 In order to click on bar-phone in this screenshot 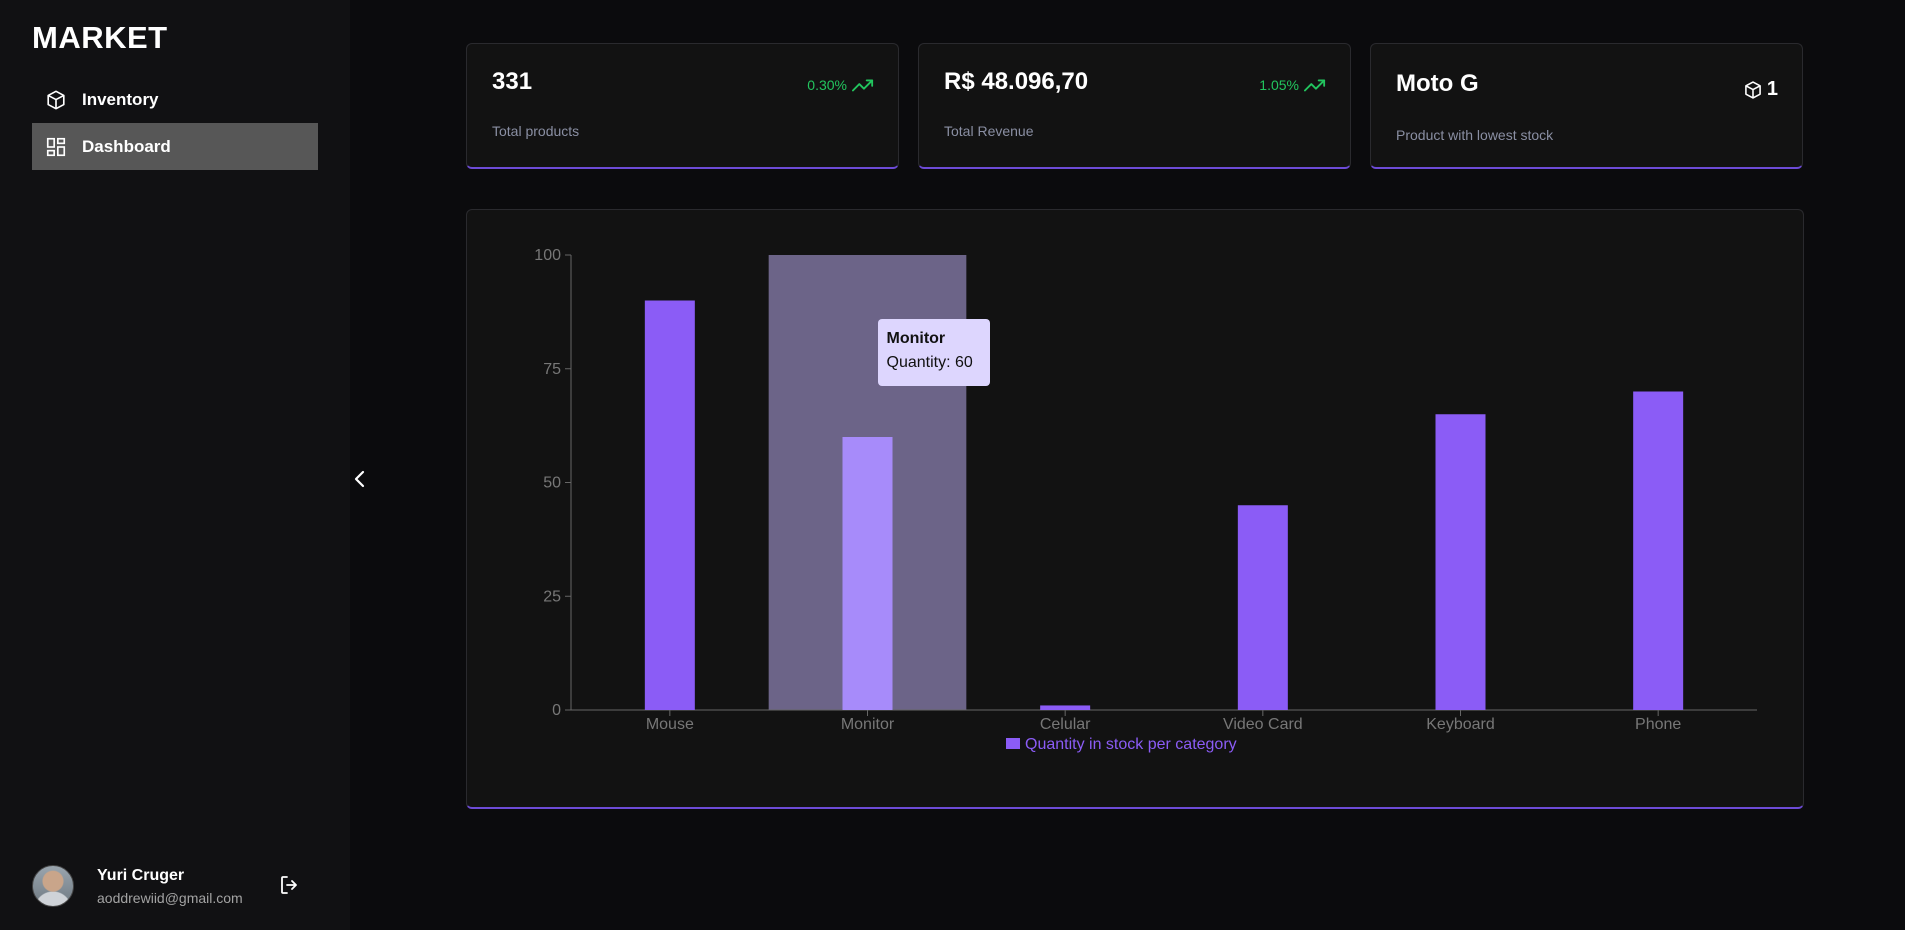, I will do `click(1658, 550)`.